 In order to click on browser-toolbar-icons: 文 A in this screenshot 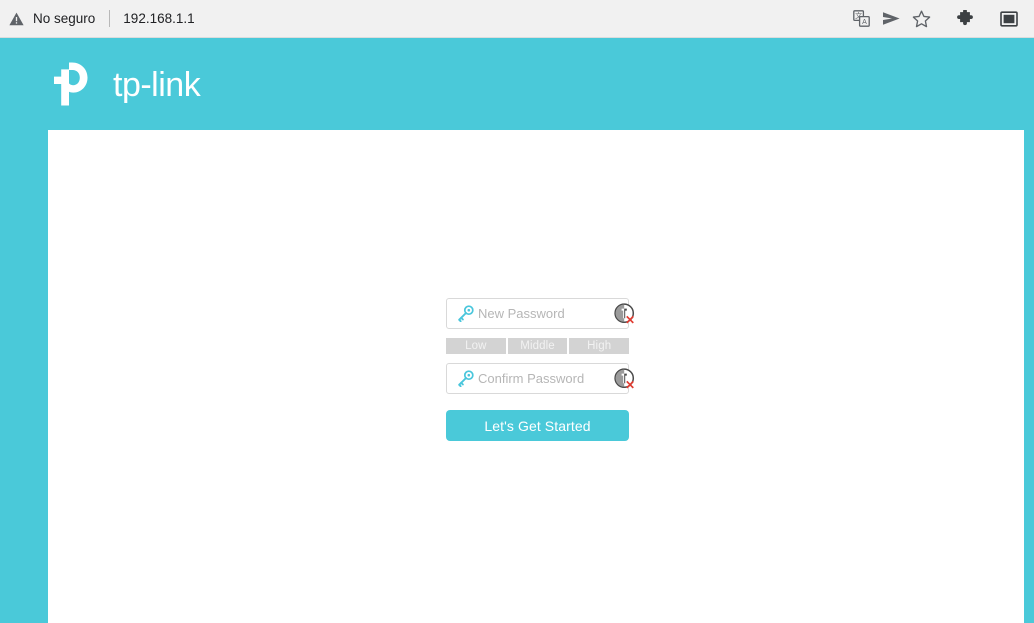, I will do `click(940, 19)`.